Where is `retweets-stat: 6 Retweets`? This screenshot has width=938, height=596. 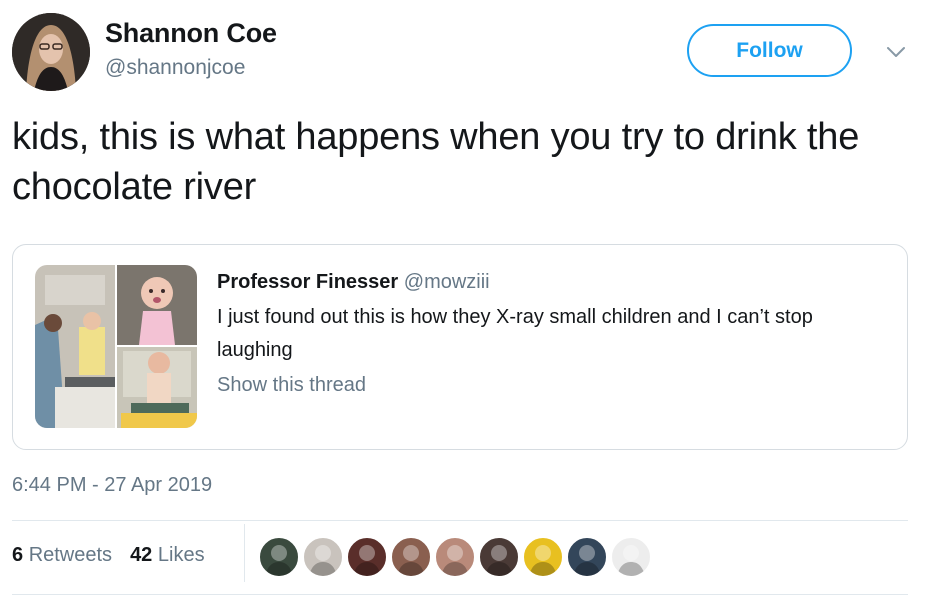
retweets-stat: 6 Retweets is located at coordinates (62, 555).